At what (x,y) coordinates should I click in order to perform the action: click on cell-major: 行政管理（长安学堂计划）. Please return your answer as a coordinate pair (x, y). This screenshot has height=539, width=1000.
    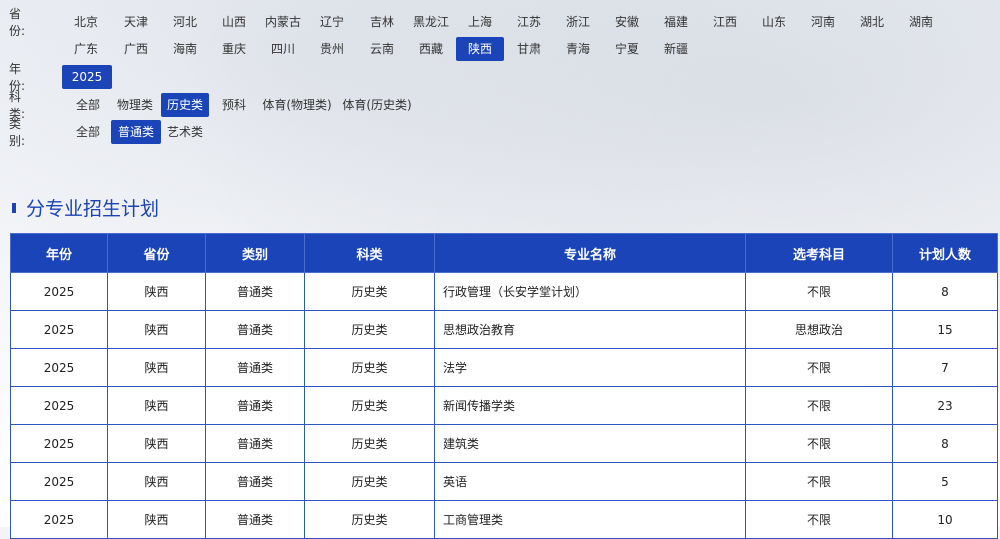
    Looking at the image, I should click on (590, 291).